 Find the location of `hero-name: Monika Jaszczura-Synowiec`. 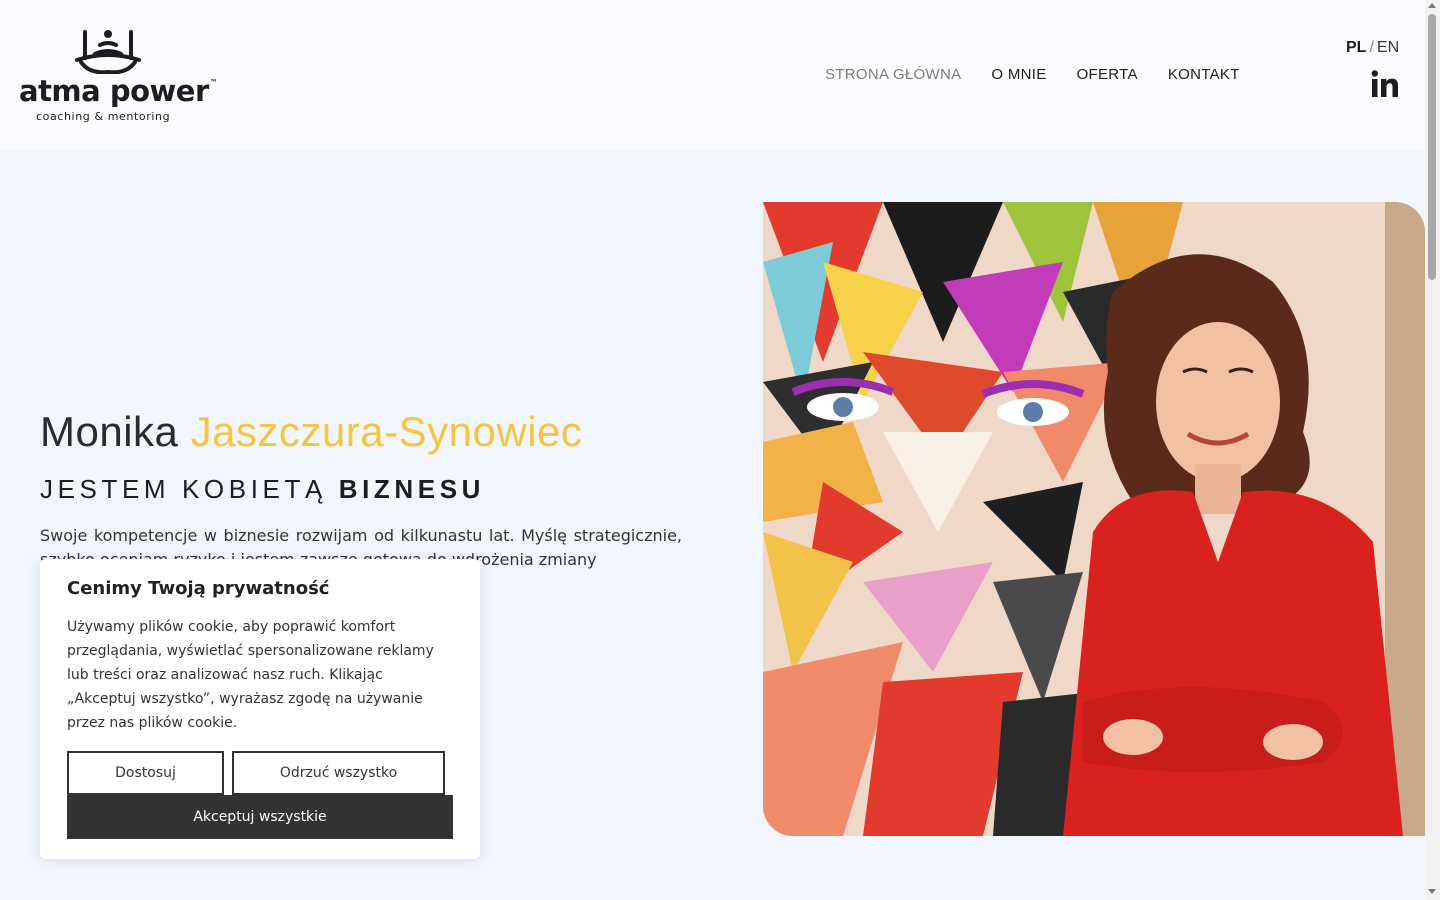

hero-name: Monika Jaszczura-Synowiec is located at coordinates (311, 432).